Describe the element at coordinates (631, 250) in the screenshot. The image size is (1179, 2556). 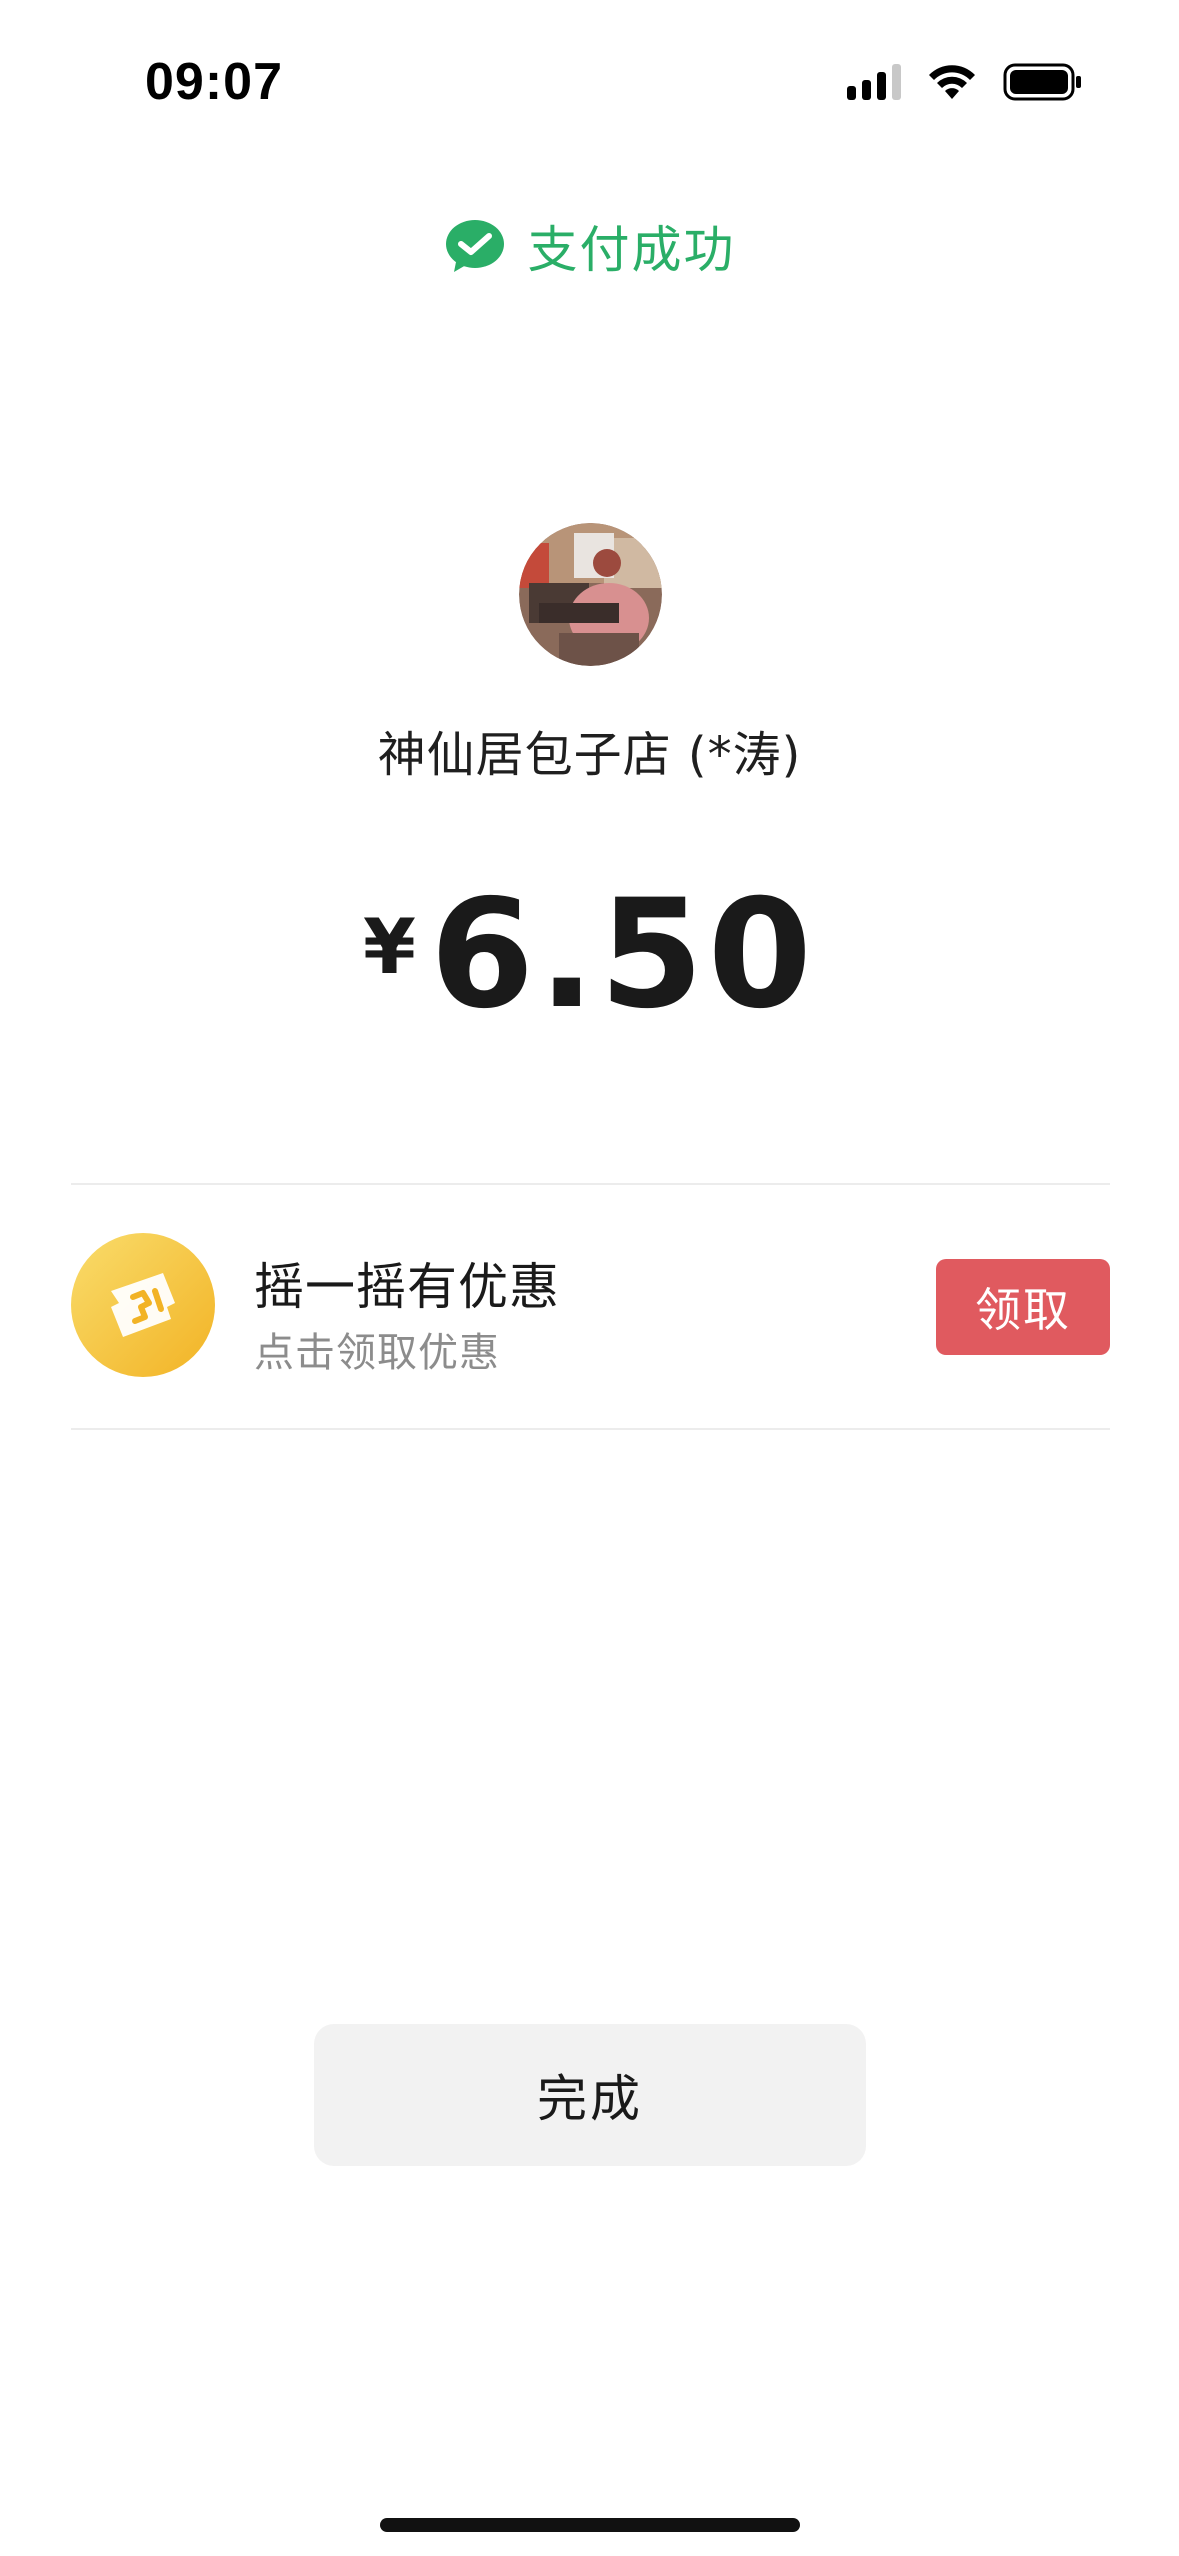
I see `payment-success-title: 支付成功` at that location.